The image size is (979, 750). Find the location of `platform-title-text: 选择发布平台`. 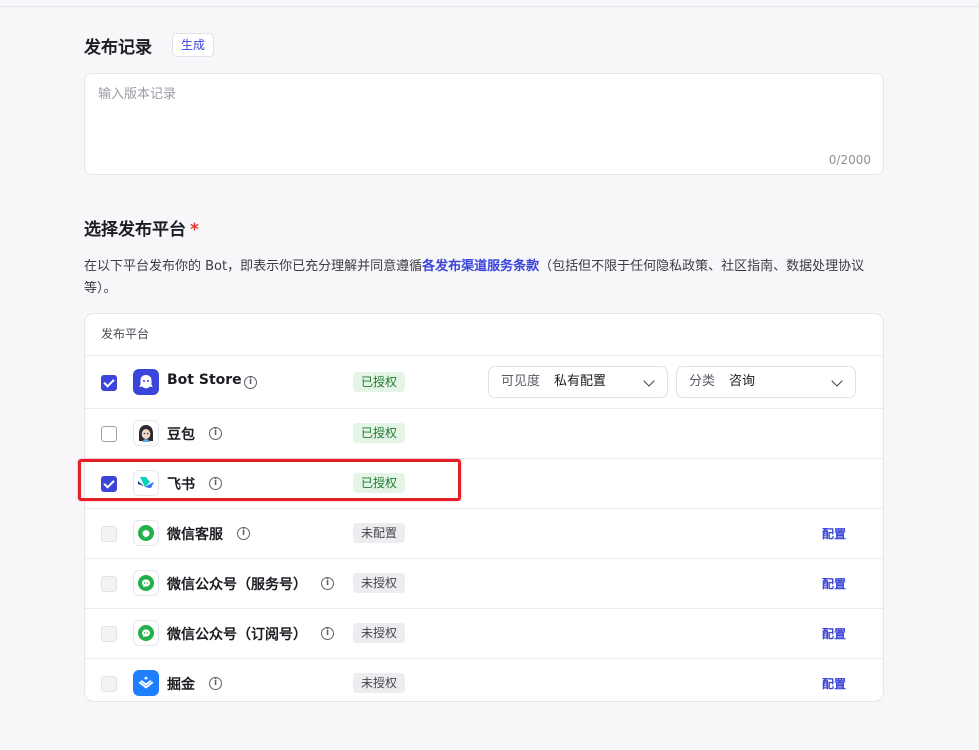

platform-title-text: 选择发布平台 is located at coordinates (135, 230).